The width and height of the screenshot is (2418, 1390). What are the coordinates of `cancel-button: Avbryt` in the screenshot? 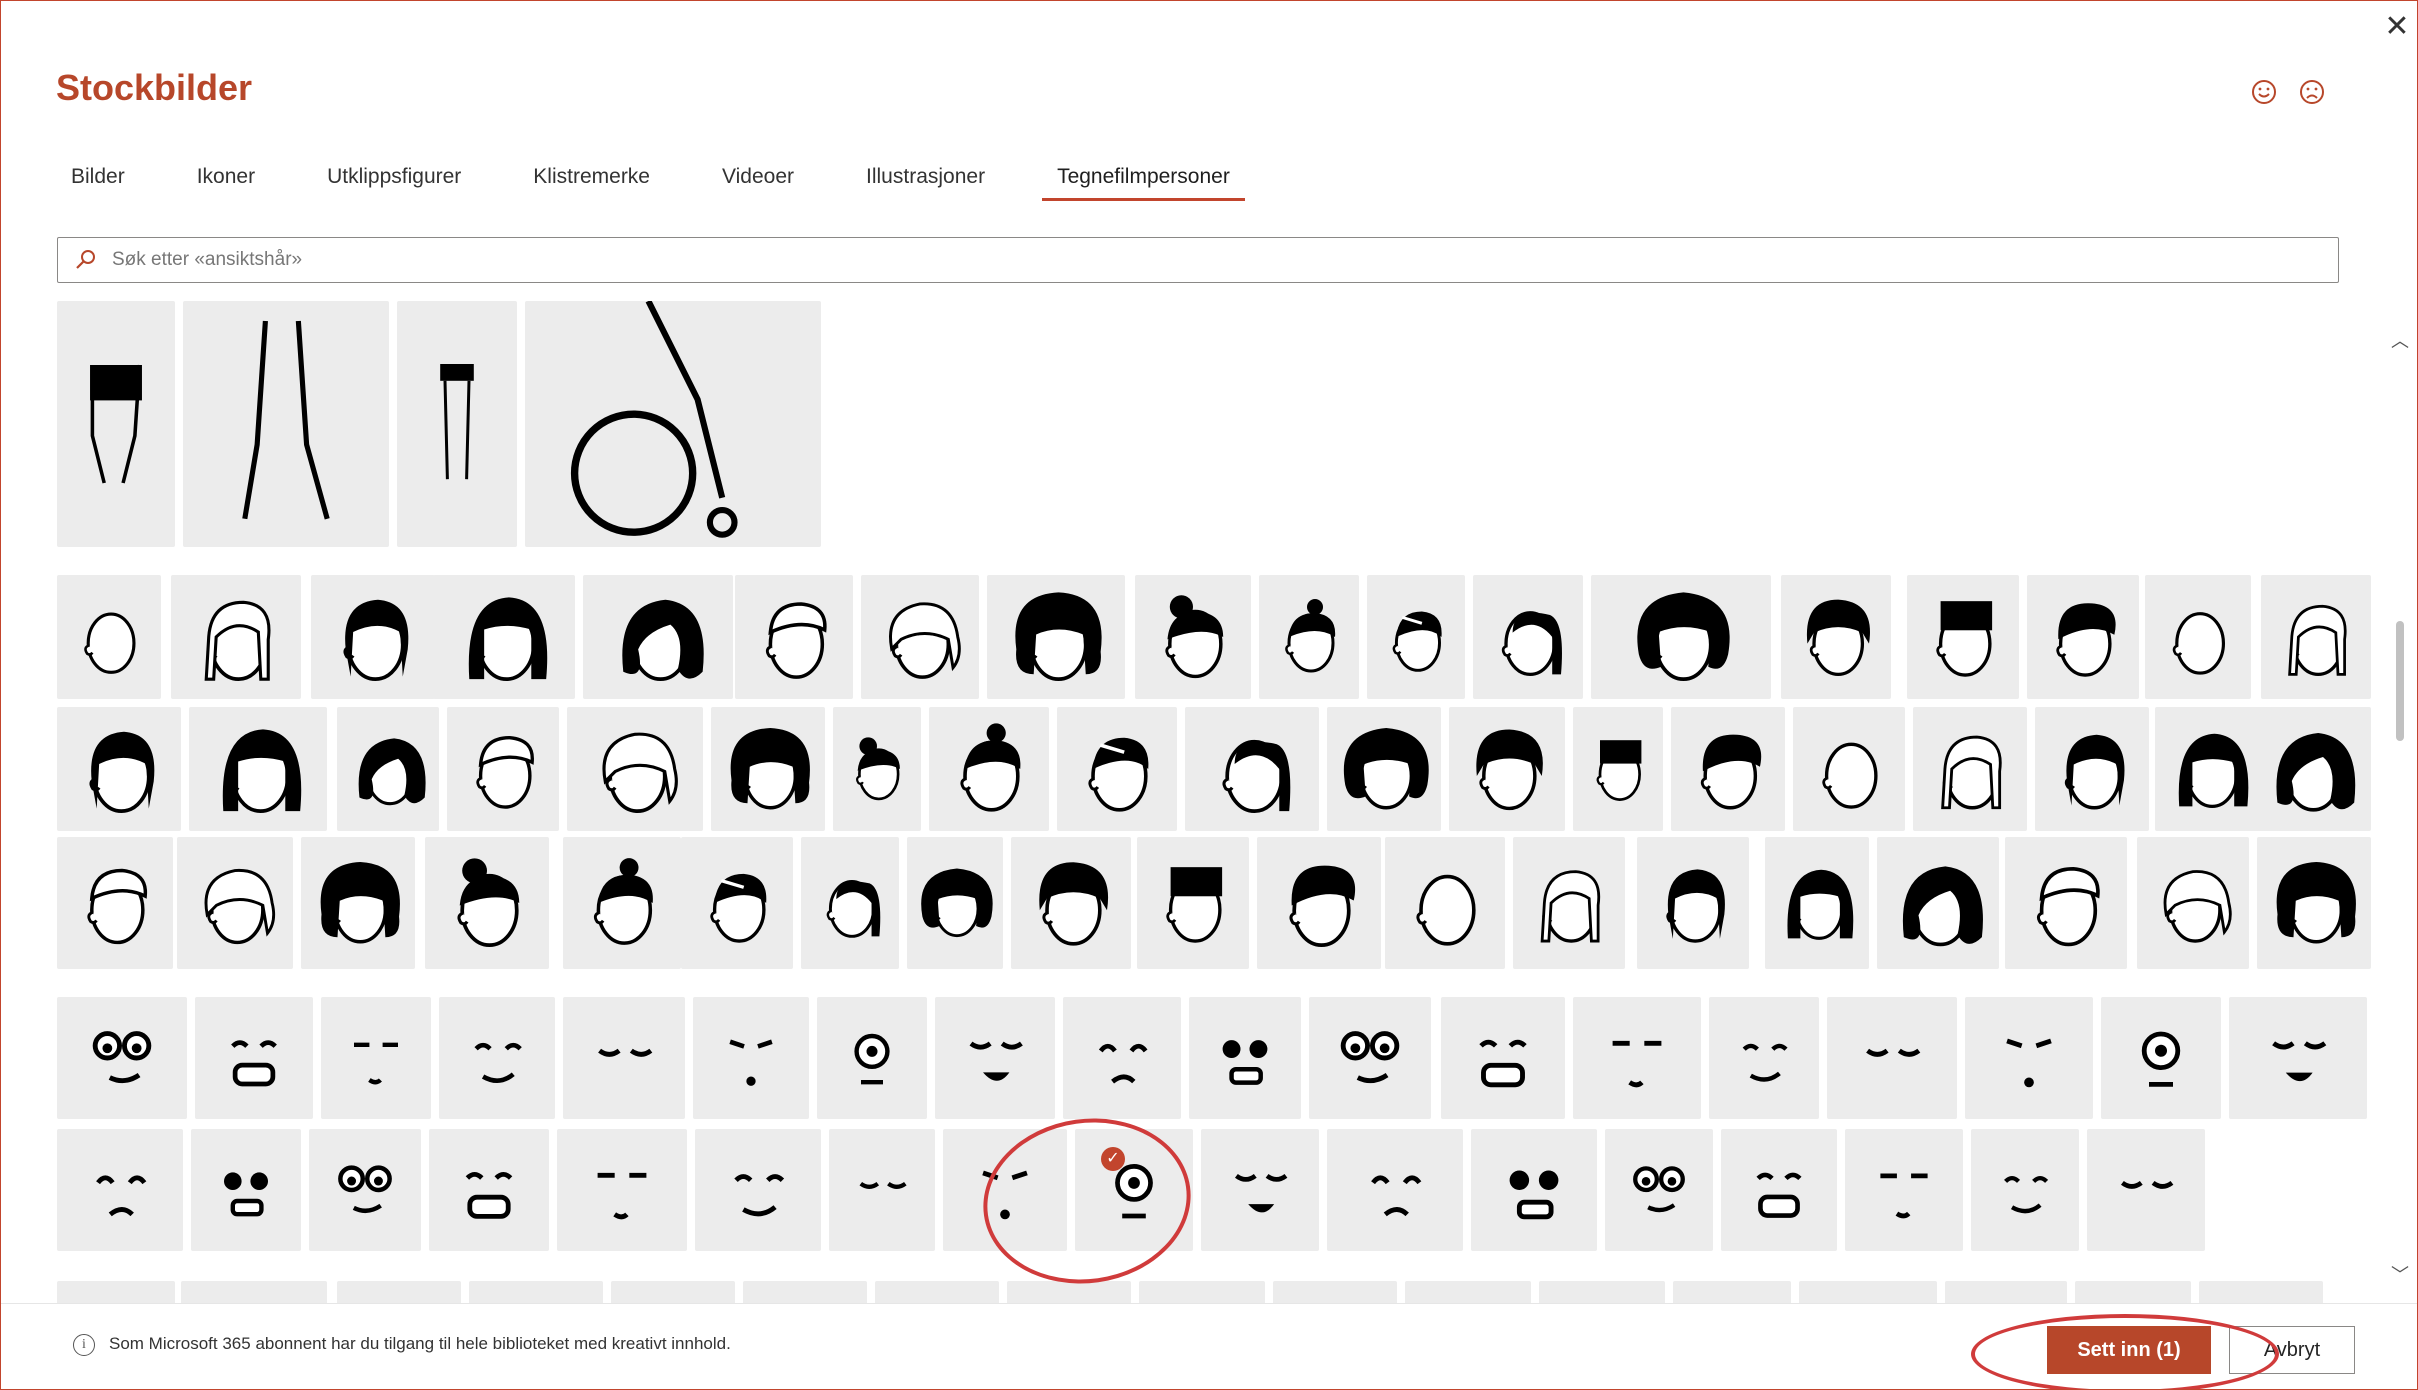 It's located at (2292, 1350).